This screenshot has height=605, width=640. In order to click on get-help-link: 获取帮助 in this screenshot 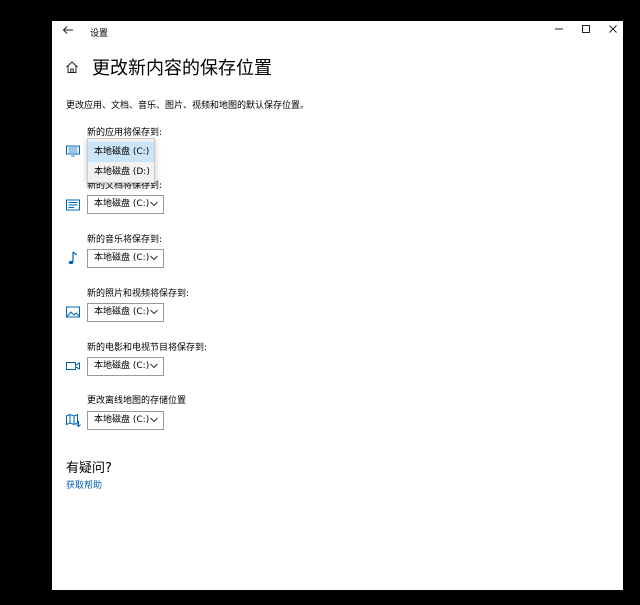, I will do `click(84, 484)`.